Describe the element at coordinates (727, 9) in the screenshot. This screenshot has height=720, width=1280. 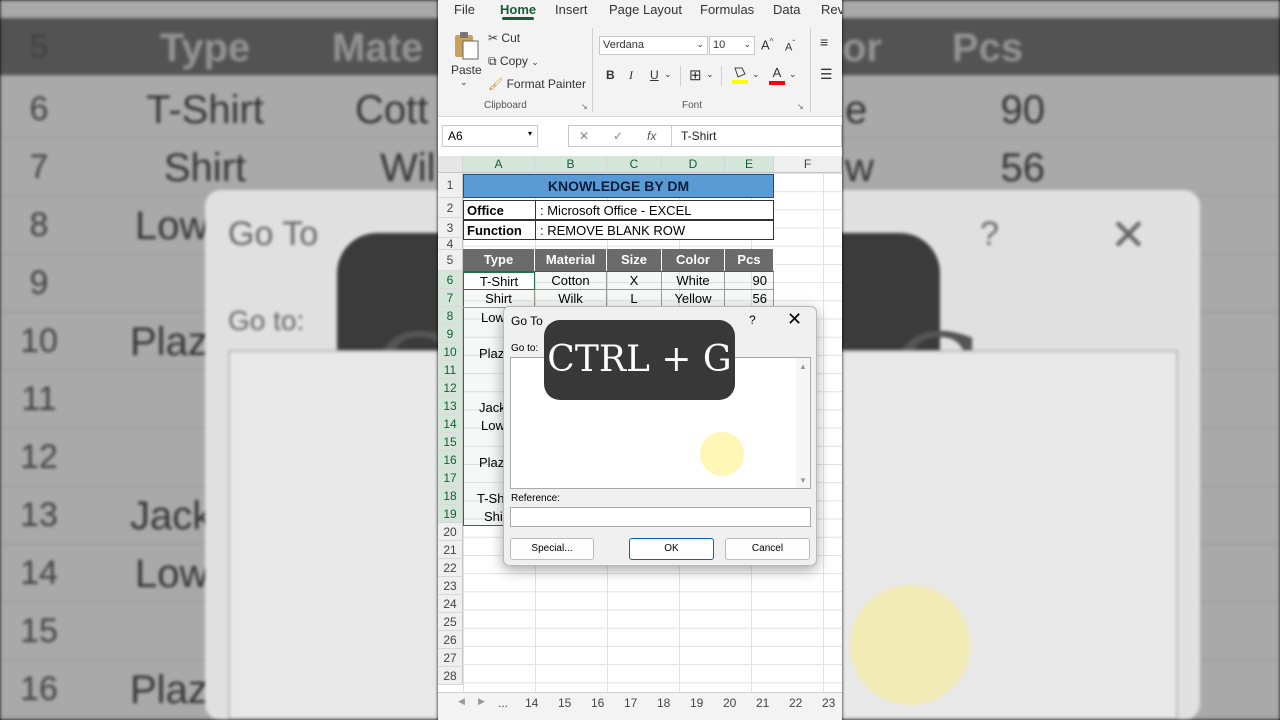
I see `tab-formulas: Formulas` at that location.